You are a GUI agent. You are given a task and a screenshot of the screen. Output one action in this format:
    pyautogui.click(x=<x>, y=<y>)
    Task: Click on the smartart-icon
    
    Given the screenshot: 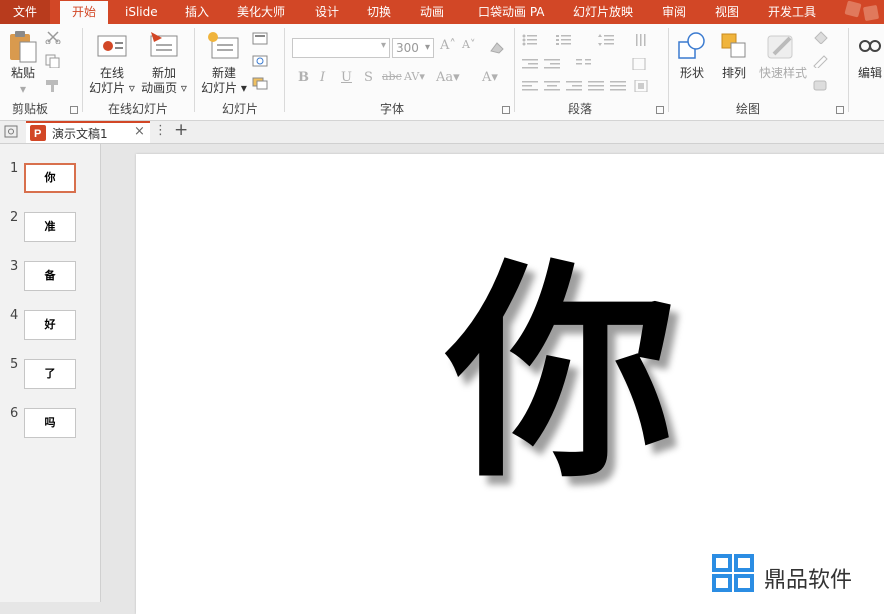 What is the action you would take?
    pyautogui.click(x=642, y=86)
    